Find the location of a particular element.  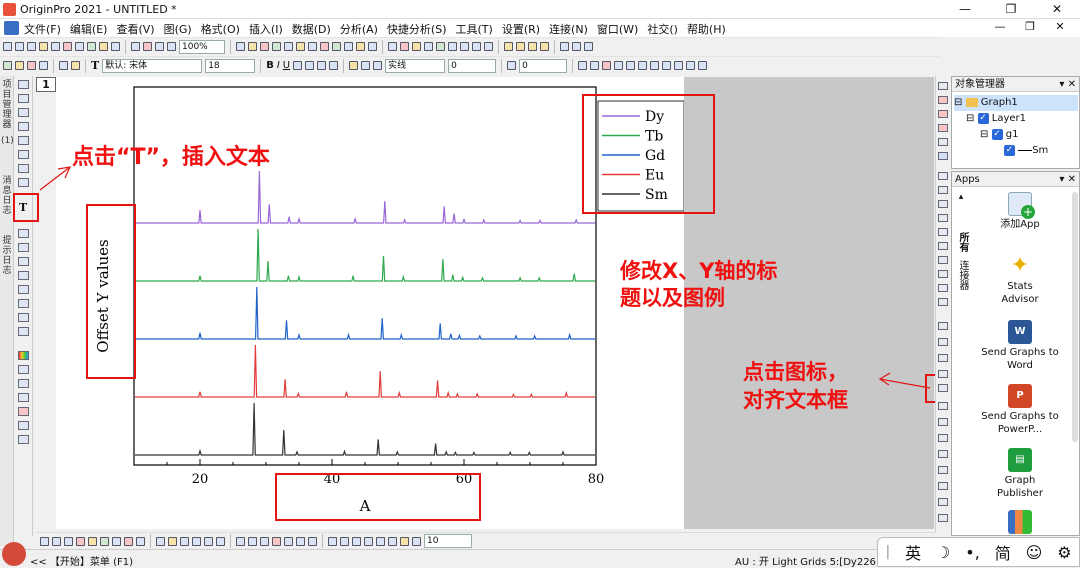

tab-hint-log: 提示日志 is located at coordinates (7, 256).